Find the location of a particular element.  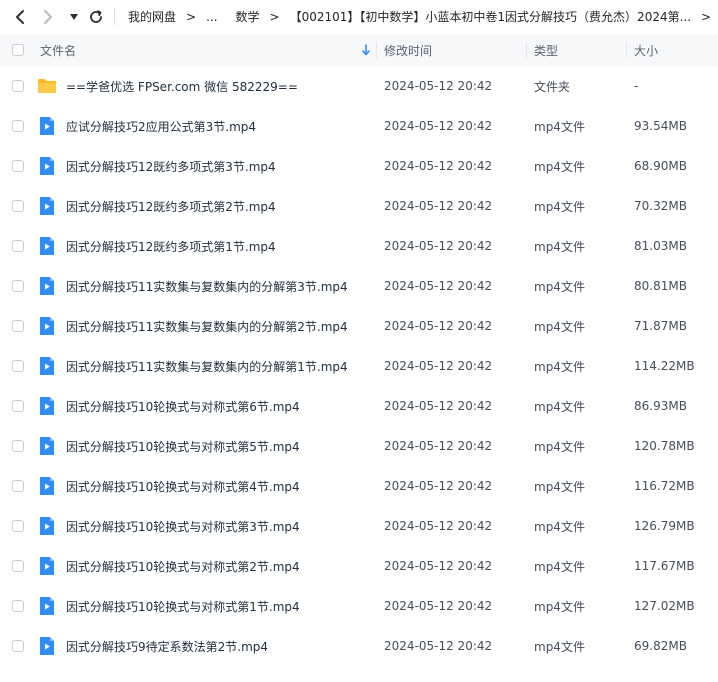

forward-button is located at coordinates (48, 16).